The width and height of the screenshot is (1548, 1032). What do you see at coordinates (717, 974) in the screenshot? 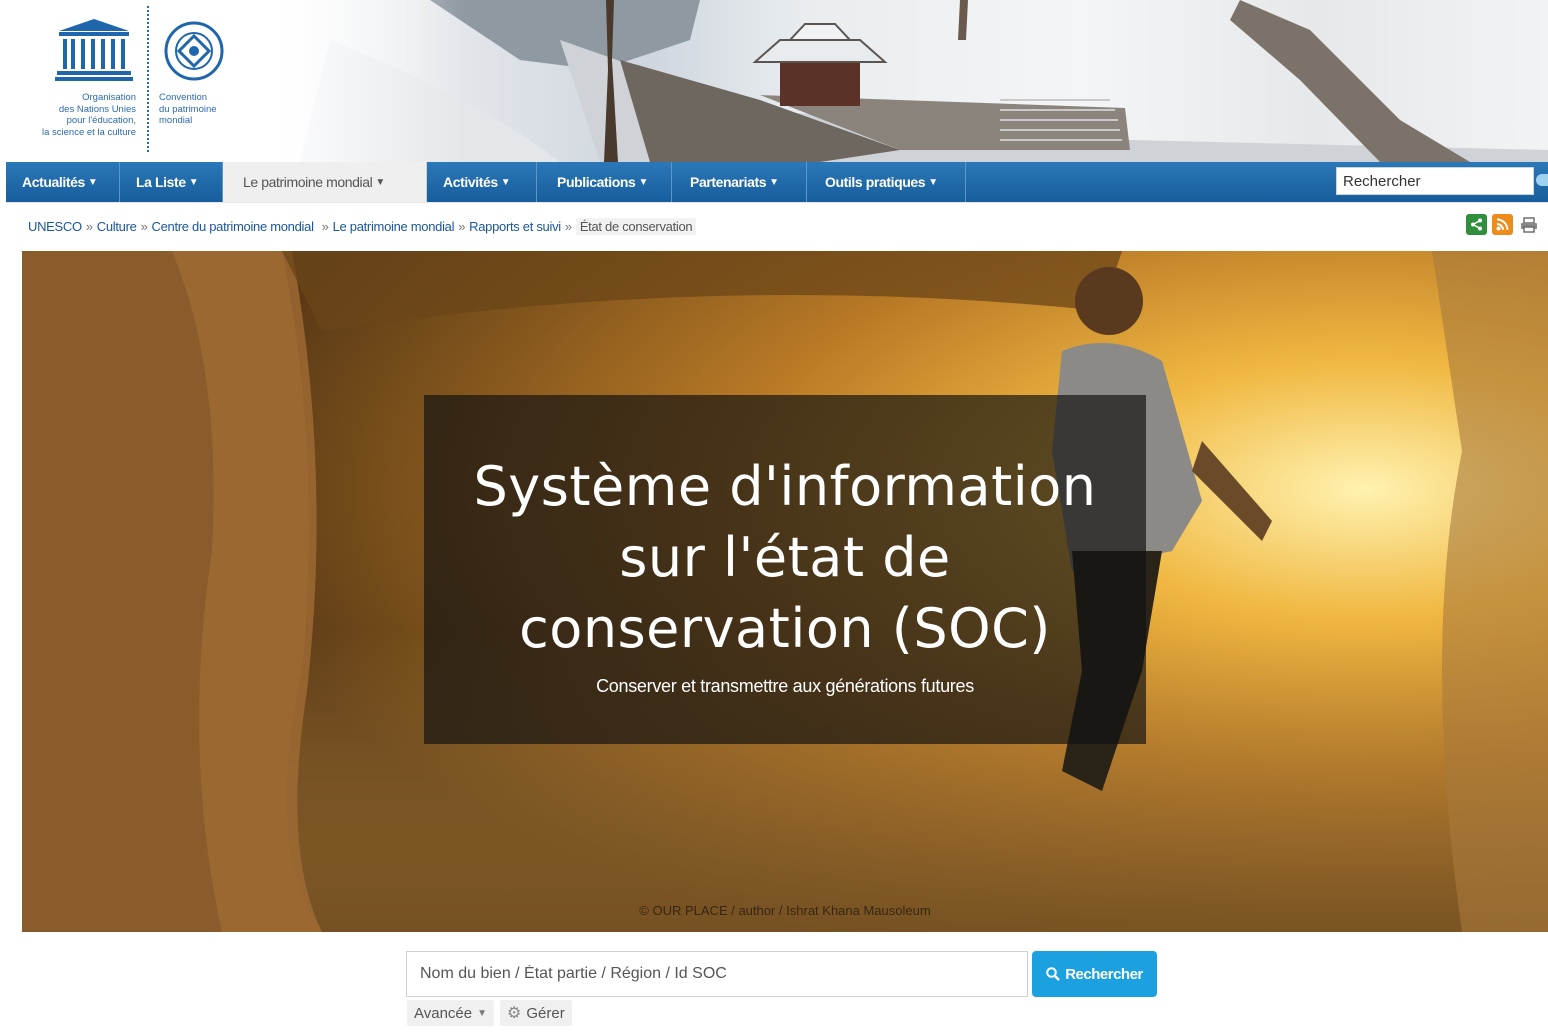
I see `soc-search-input` at bounding box center [717, 974].